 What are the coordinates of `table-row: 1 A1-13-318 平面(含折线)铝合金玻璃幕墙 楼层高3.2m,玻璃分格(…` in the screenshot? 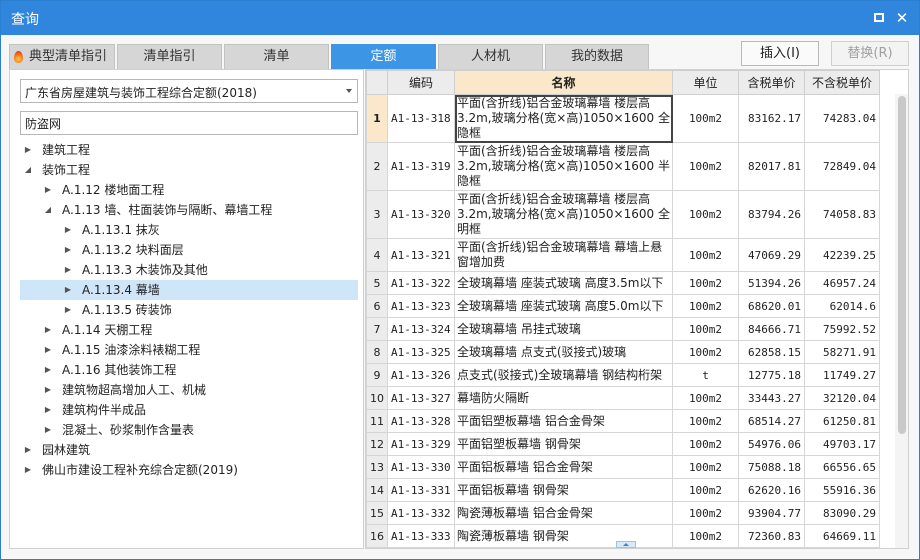 It's located at (623, 118).